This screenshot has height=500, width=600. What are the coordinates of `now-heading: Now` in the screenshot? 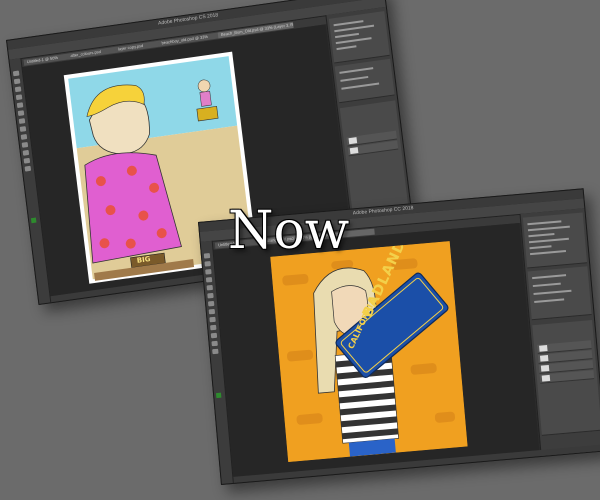 It's located at (289, 231).